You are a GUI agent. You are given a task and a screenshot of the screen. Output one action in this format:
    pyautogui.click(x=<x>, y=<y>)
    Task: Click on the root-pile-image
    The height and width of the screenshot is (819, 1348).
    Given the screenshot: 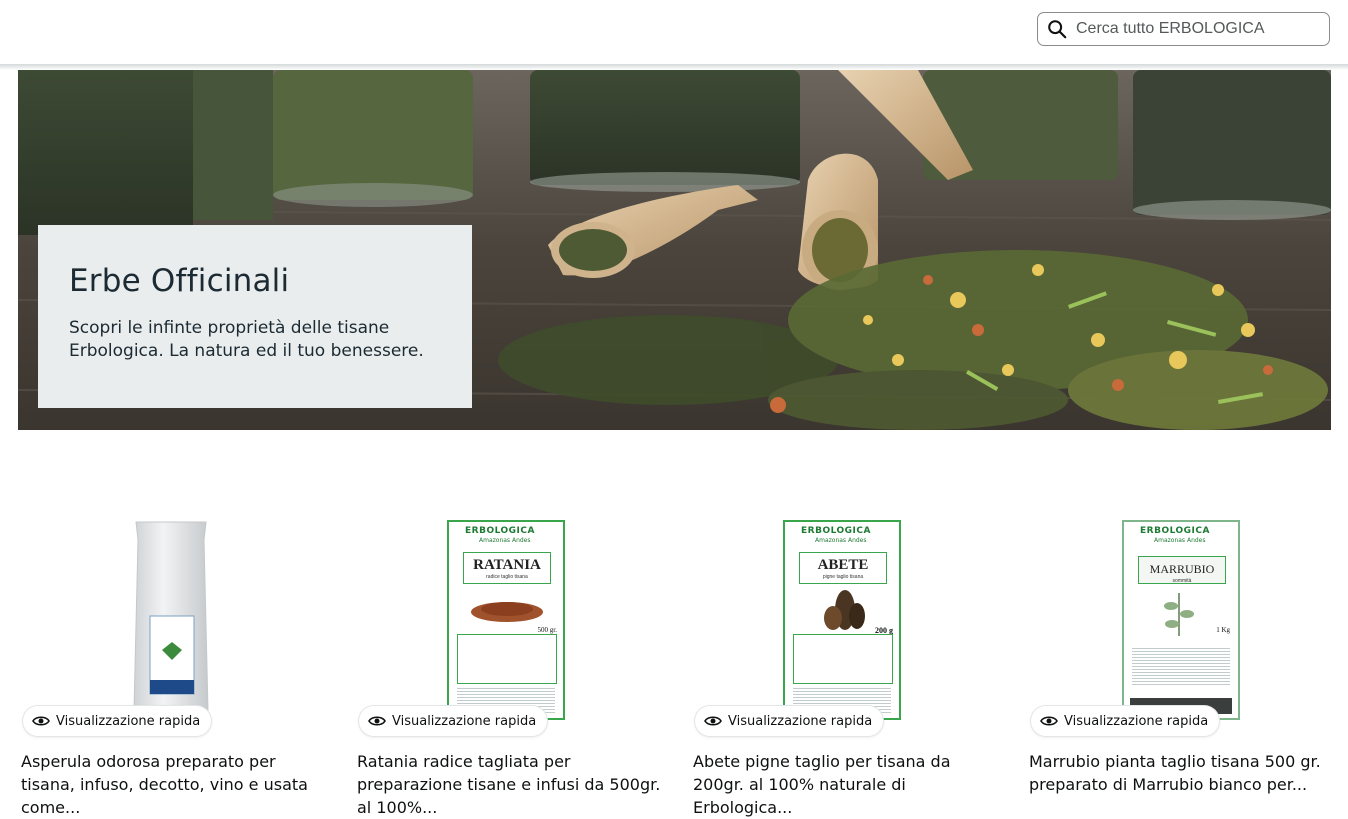 What is the action you would take?
    pyautogui.click(x=507, y=612)
    